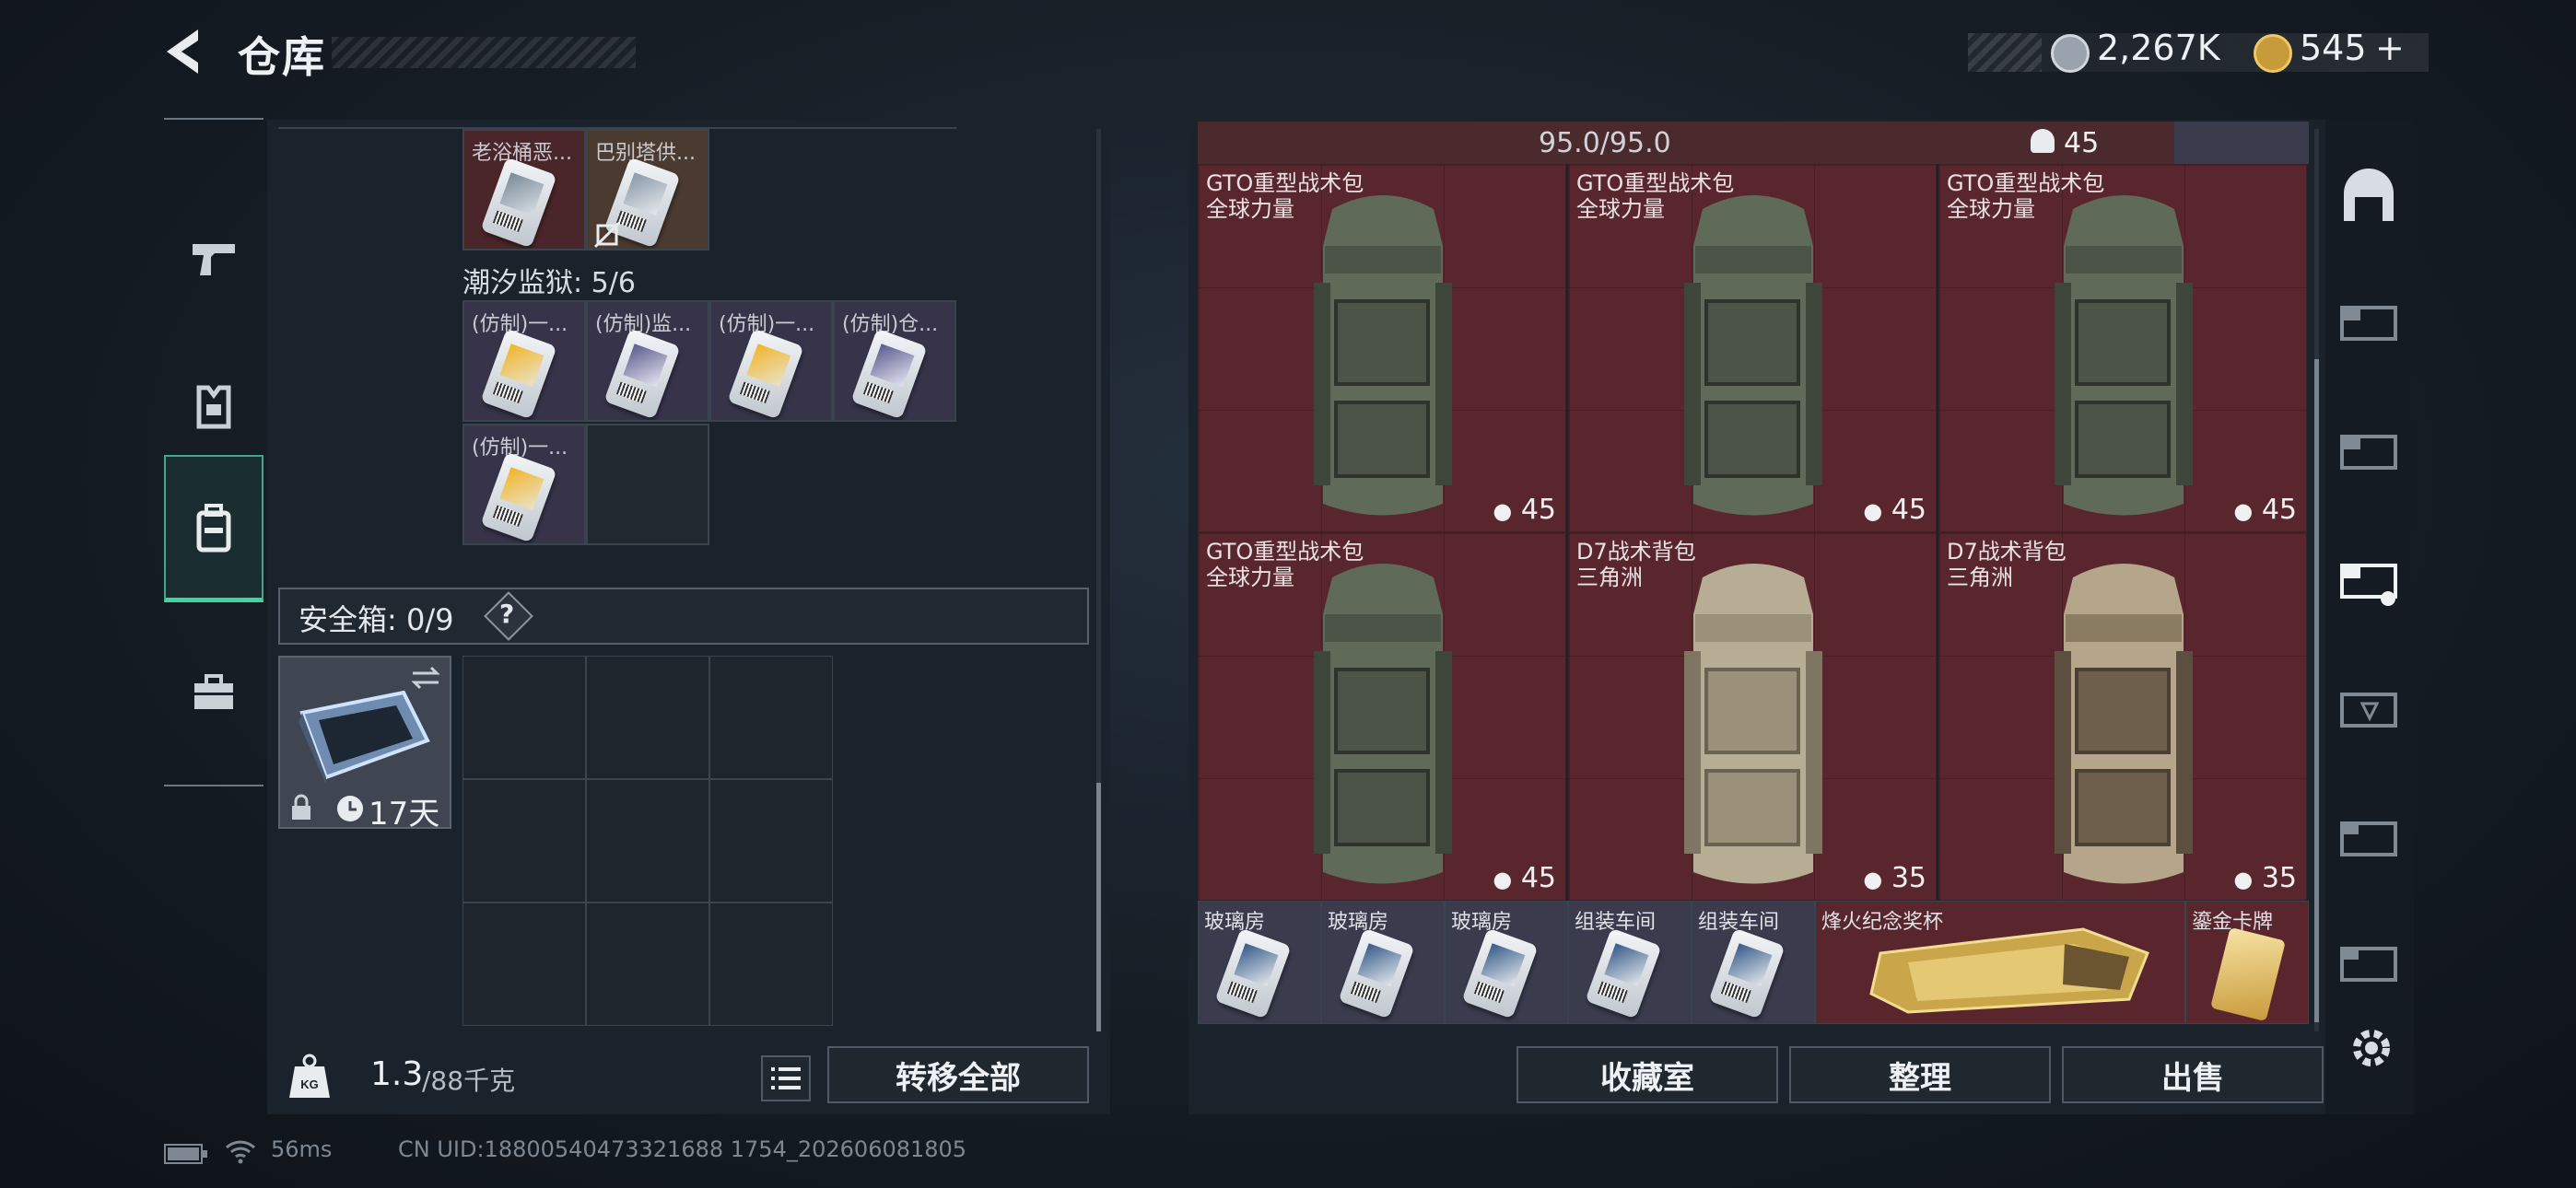  I want to click on nav-backpack, so click(213, 528).